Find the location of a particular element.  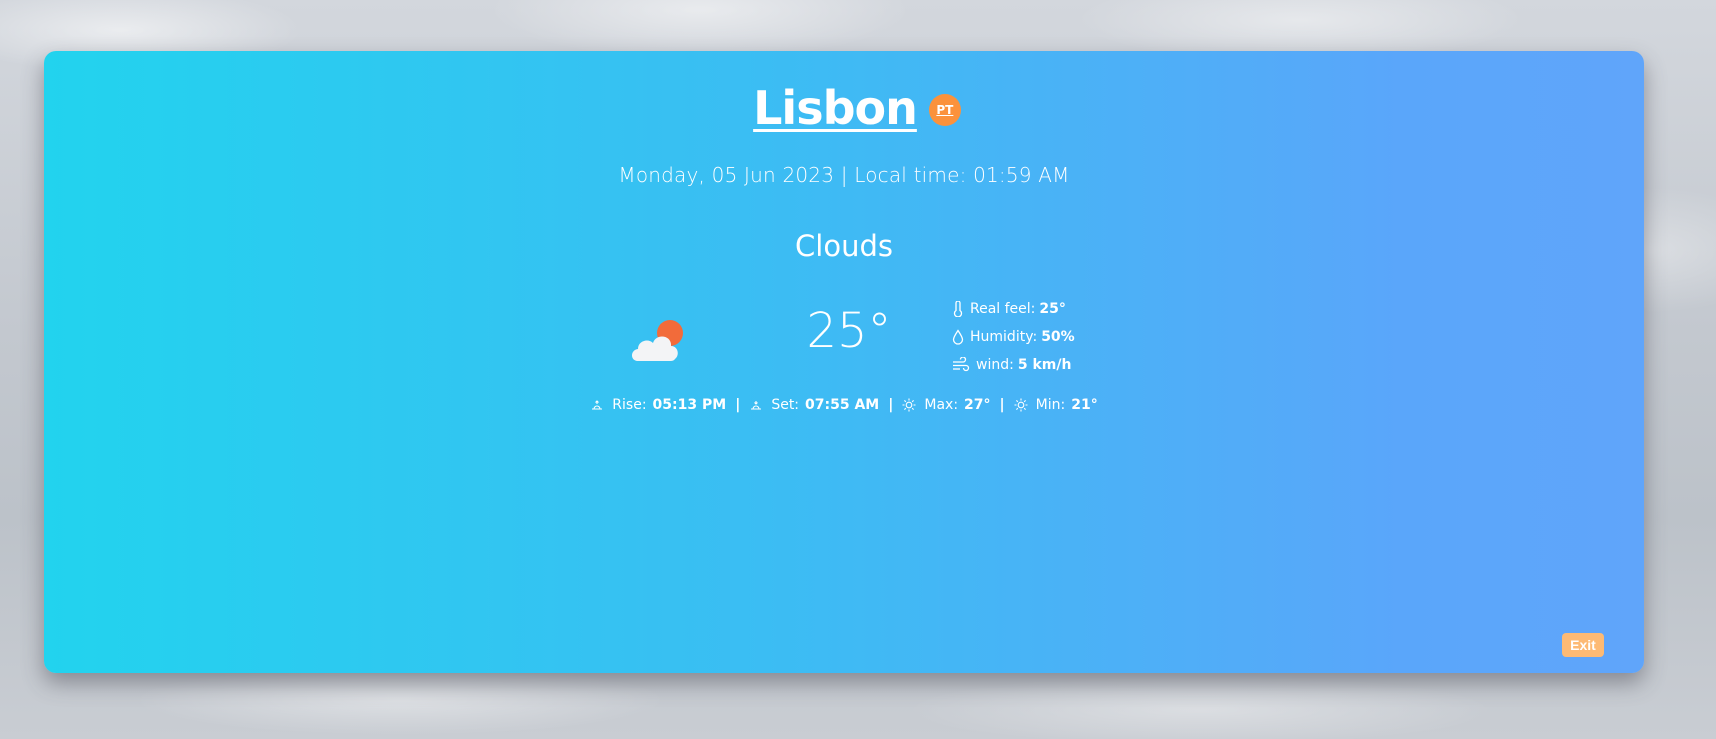

temperature: 25° is located at coordinates (849, 331).